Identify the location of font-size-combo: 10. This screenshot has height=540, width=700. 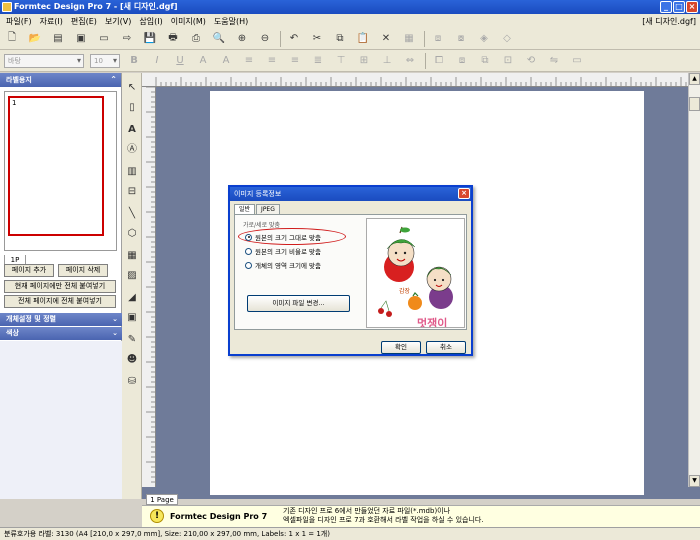
(105, 60).